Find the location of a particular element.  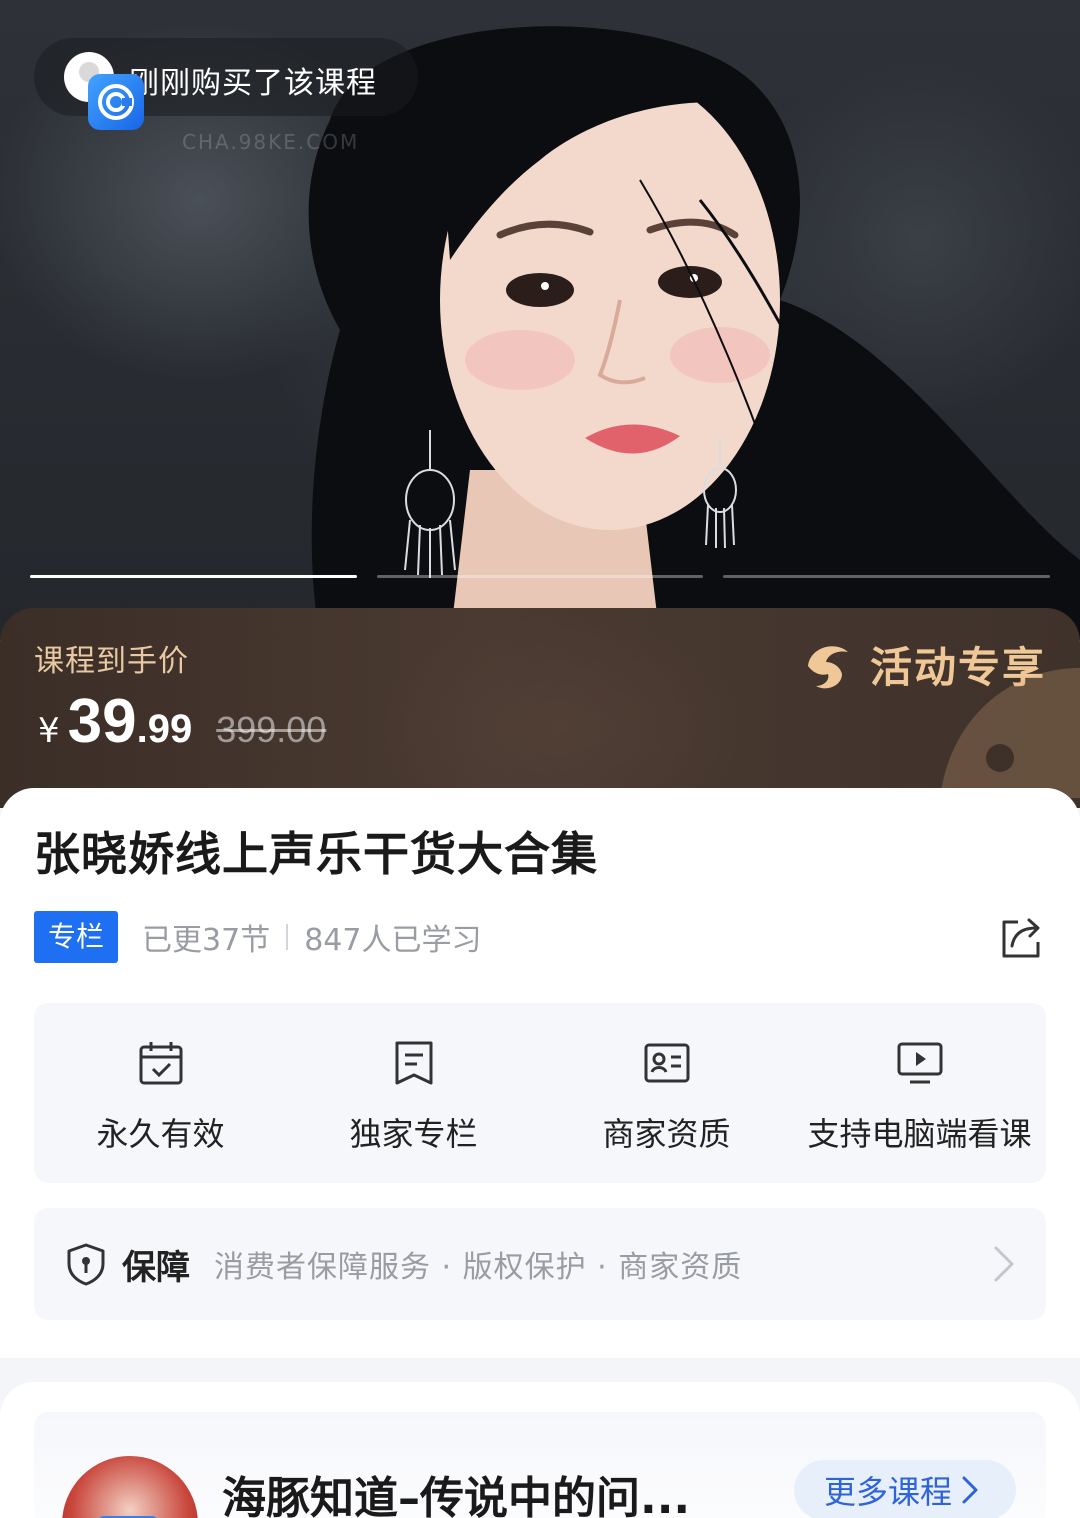

more-courses-button: 更多课程 is located at coordinates (904, 1489).